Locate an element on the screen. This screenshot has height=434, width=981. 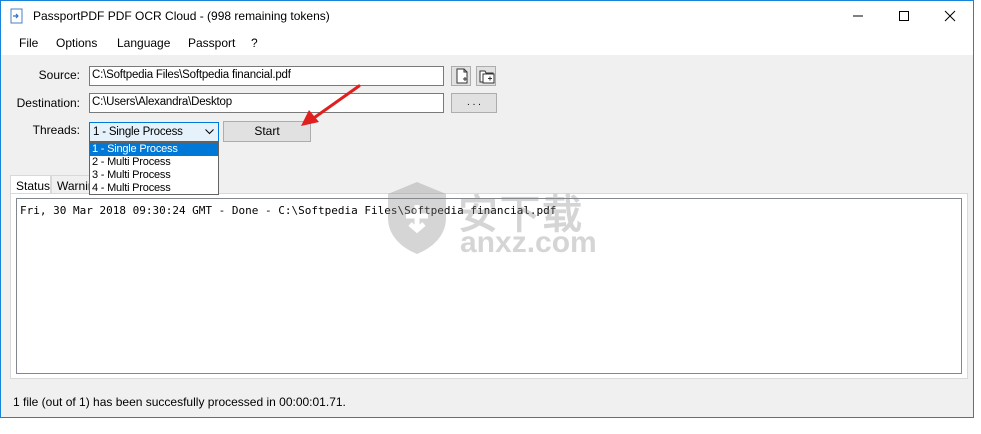
threads-option-2: 2 - Multi Process is located at coordinates (154, 162).